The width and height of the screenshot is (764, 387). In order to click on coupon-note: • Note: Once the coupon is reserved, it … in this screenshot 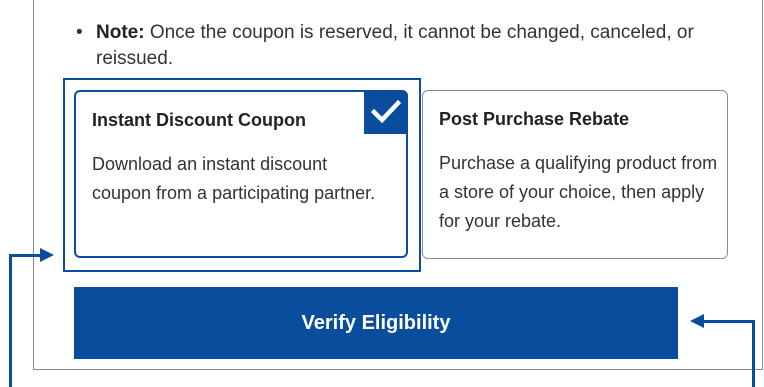, I will do `click(386, 46)`.